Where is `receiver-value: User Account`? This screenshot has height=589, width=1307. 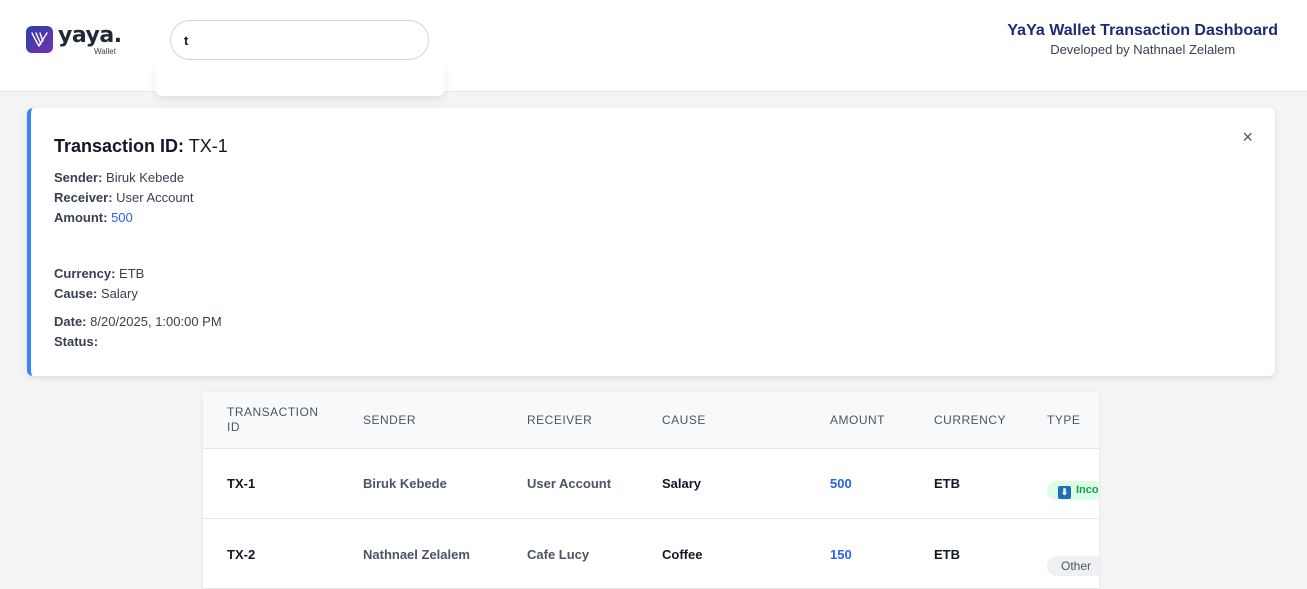 receiver-value: User Account is located at coordinates (155, 197).